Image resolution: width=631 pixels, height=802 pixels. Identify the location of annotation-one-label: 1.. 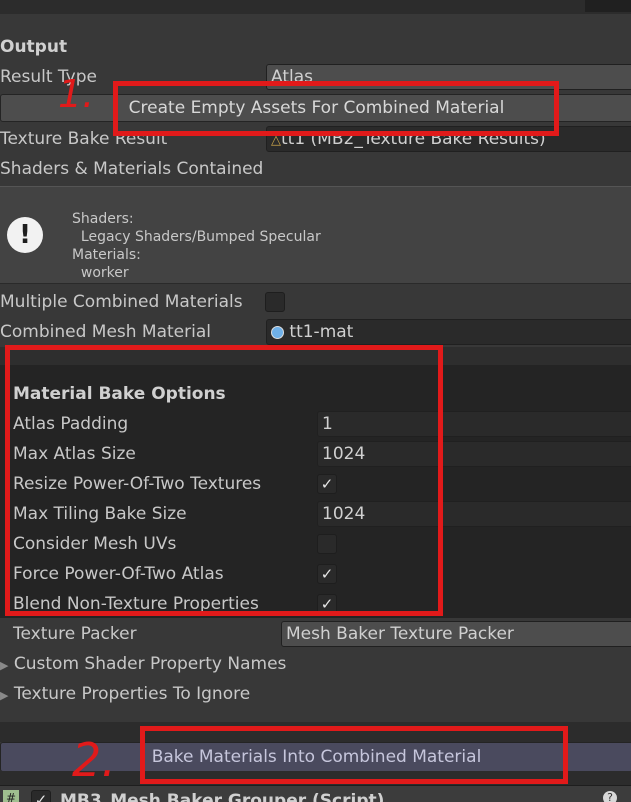
(76, 94).